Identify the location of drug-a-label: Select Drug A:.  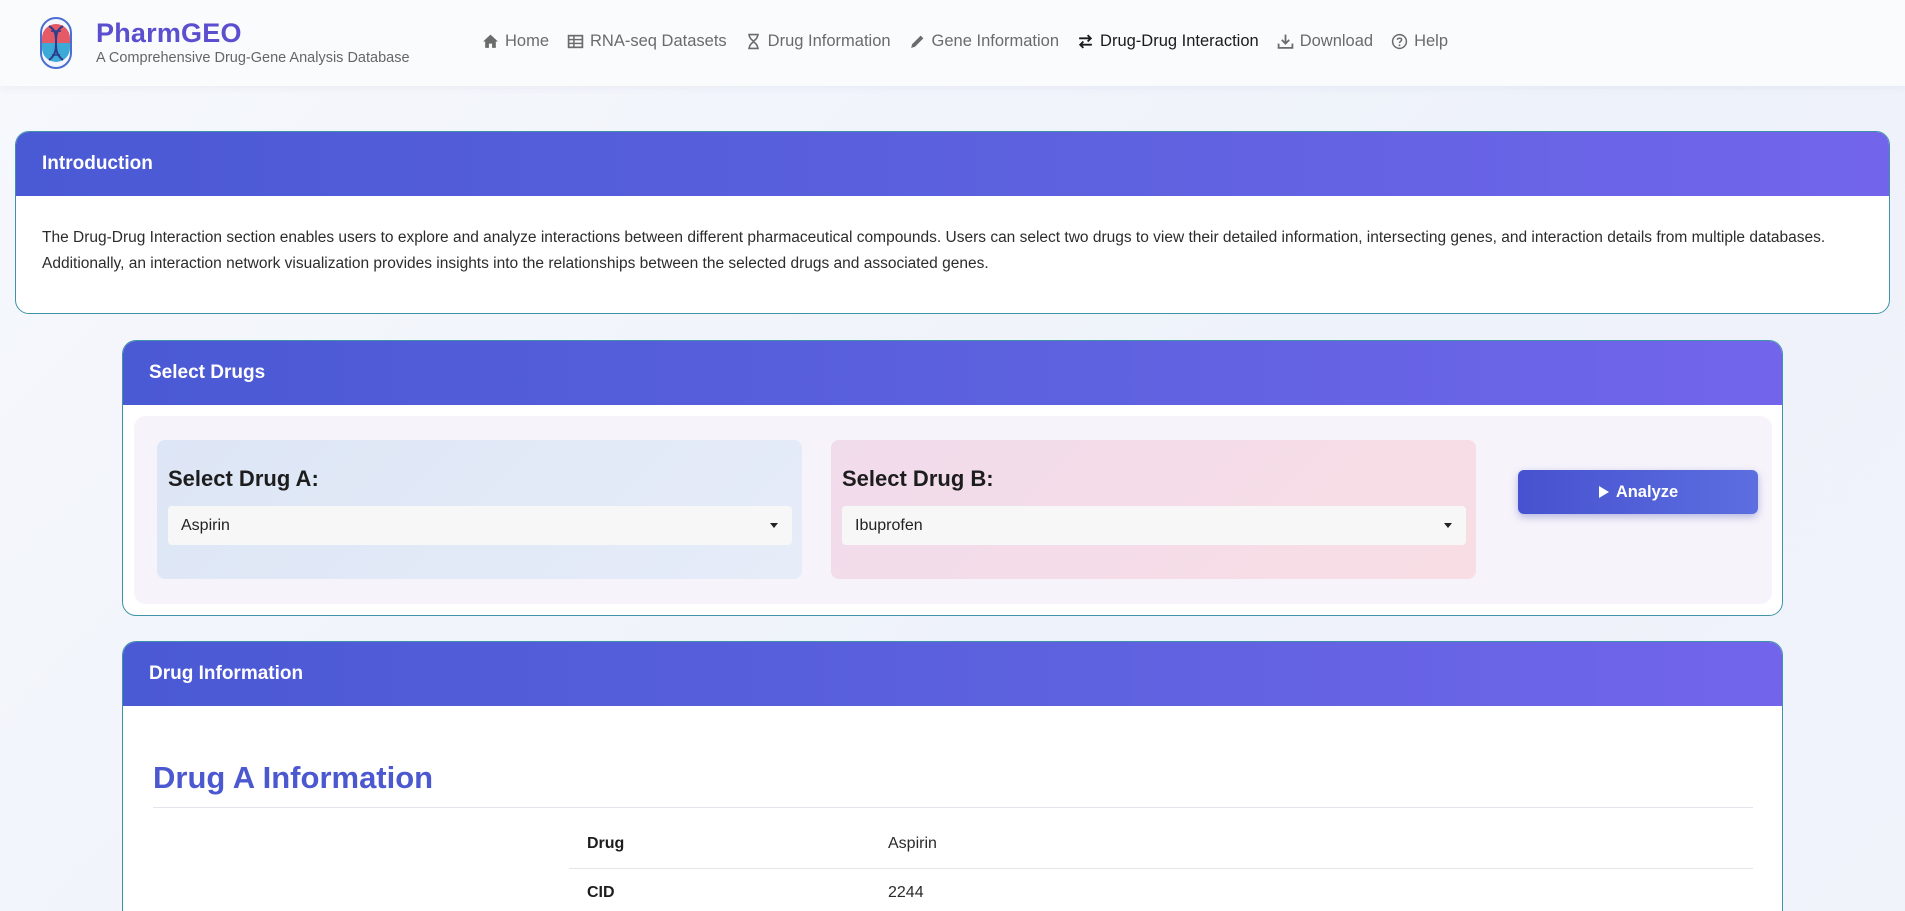
(243, 478).